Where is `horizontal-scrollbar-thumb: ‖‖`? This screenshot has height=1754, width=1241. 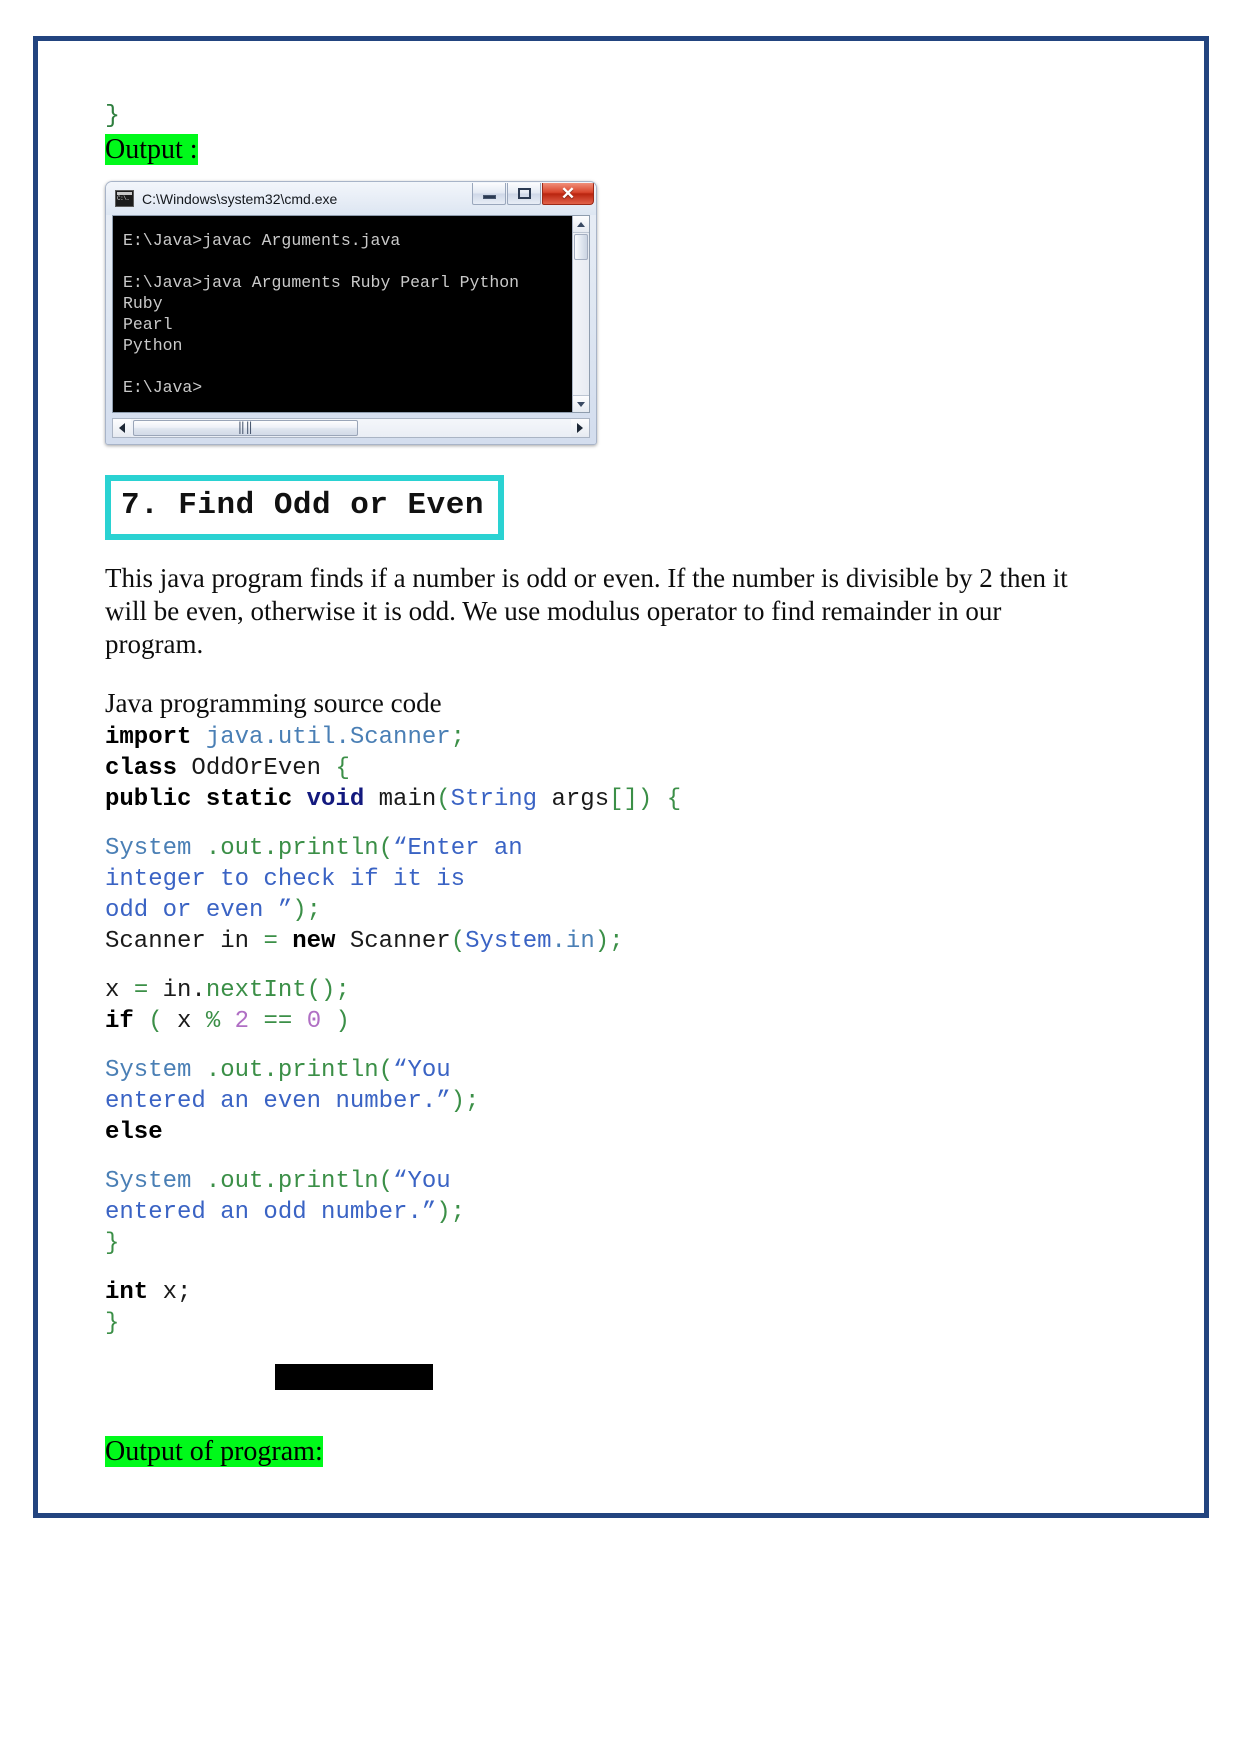
horizontal-scrollbar-thumb: ‖‖ is located at coordinates (245, 428).